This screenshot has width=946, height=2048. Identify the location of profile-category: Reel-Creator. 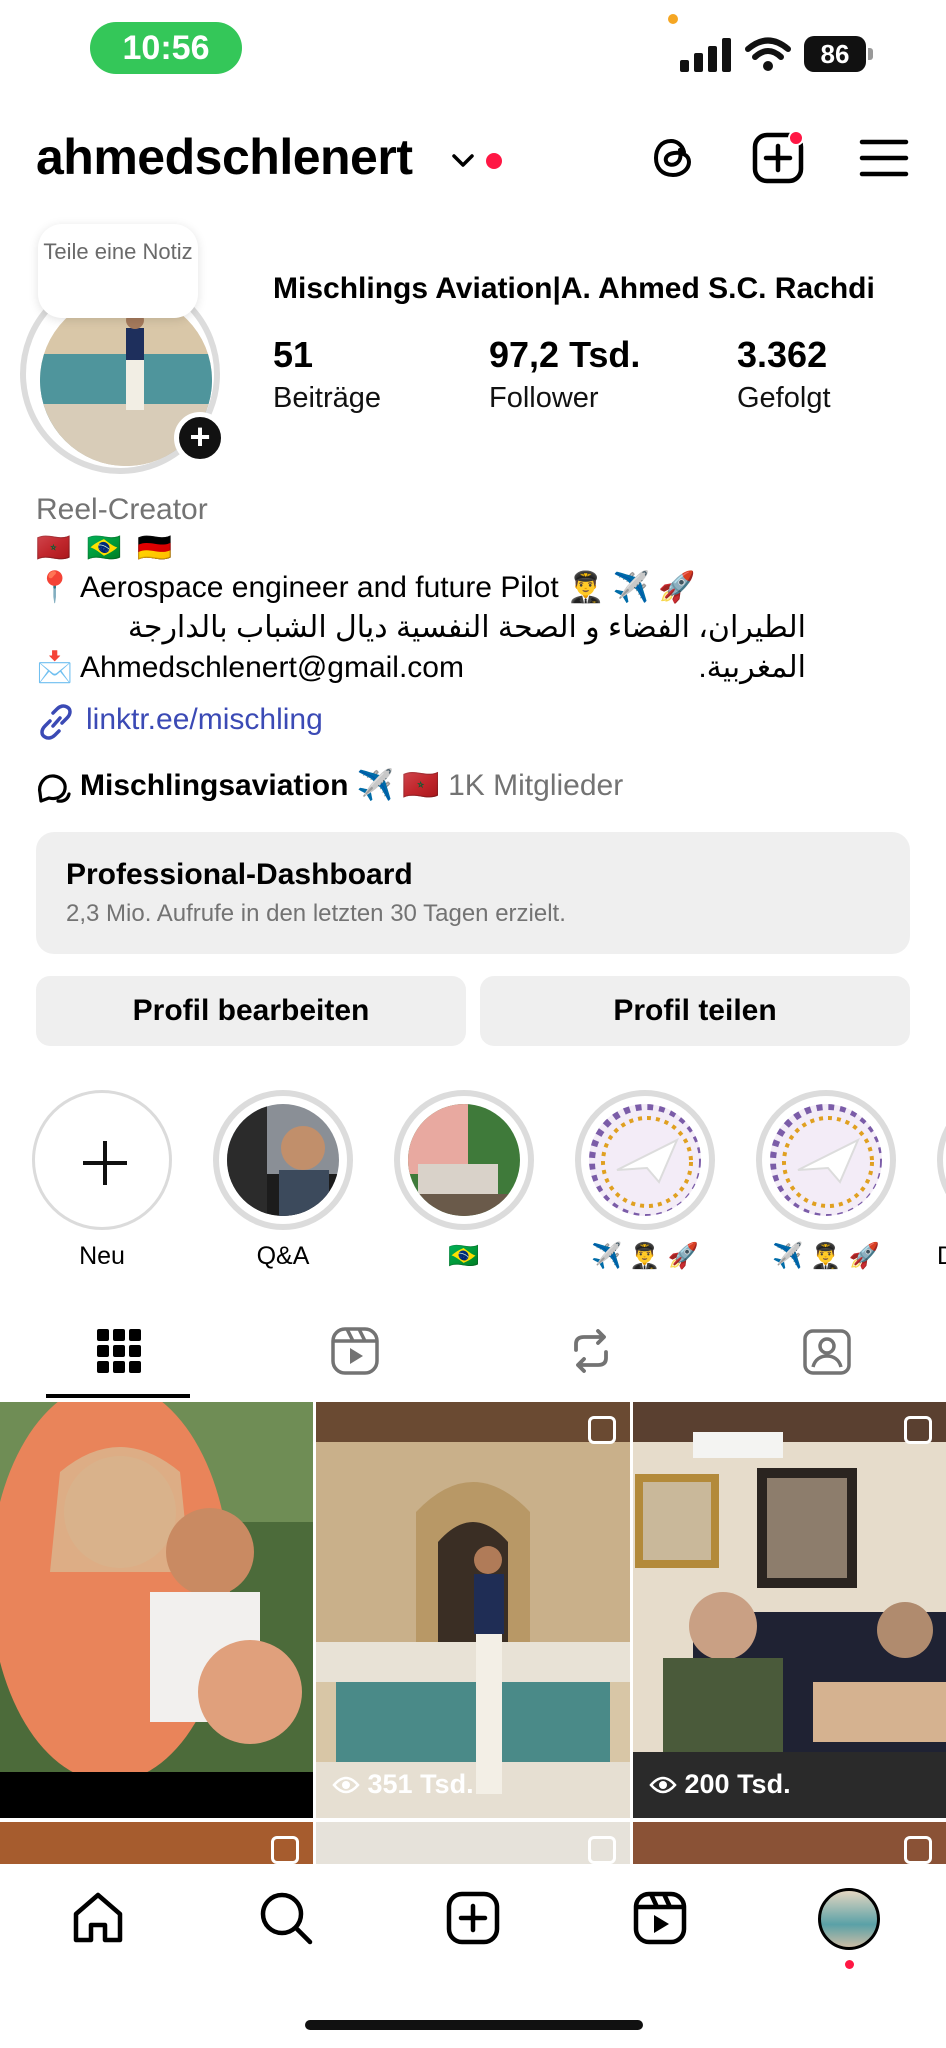
(122, 509).